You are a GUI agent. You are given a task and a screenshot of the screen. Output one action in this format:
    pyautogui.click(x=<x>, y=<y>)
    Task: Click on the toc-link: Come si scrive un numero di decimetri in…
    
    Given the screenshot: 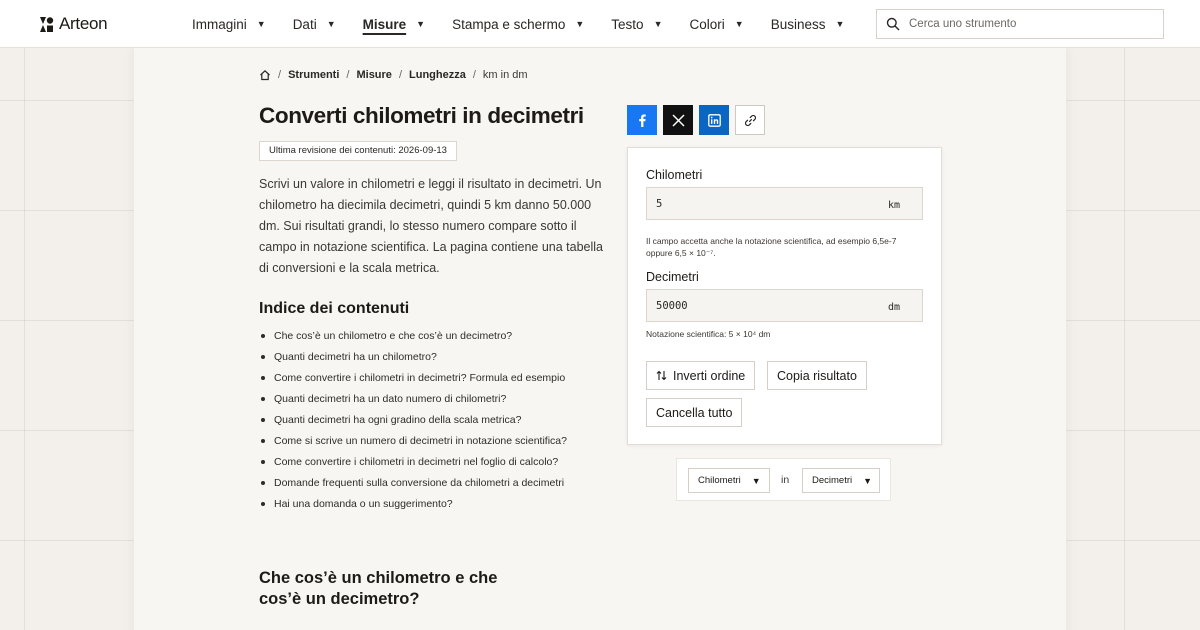 What is the action you would take?
    pyautogui.click(x=414, y=443)
    